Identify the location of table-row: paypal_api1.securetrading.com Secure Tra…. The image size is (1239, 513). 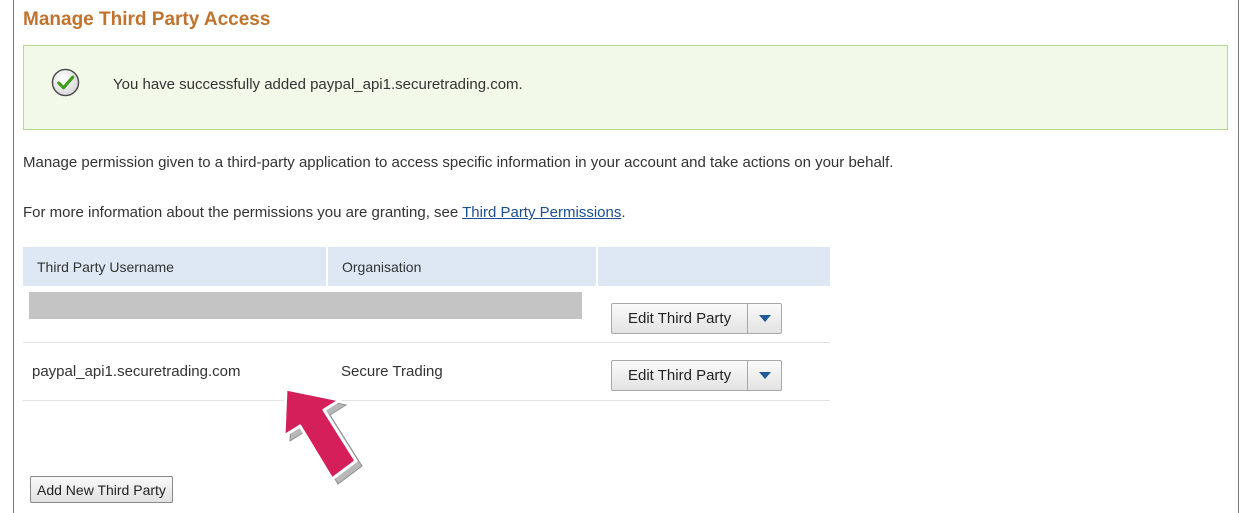
(426, 371).